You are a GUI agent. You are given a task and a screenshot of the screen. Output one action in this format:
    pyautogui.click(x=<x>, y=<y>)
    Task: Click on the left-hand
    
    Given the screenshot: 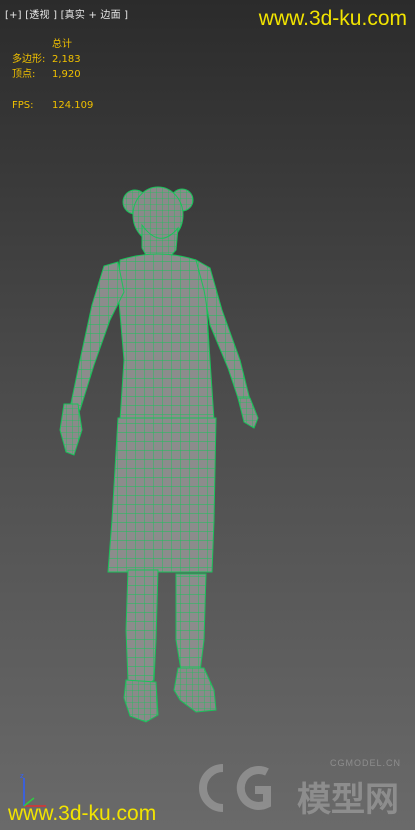 What is the action you would take?
    pyautogui.click(x=71, y=429)
    